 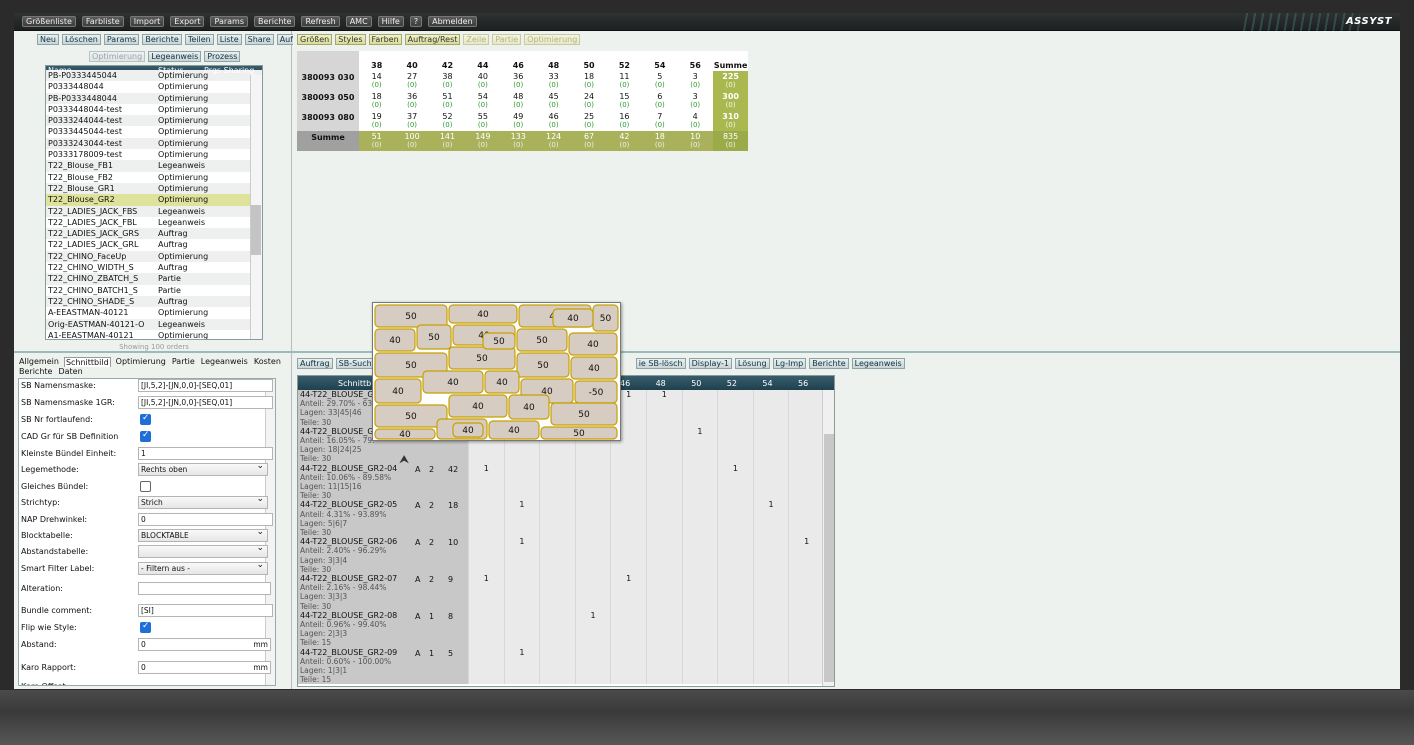 I want to click on size-cell: 3 (0), so click(x=695, y=81).